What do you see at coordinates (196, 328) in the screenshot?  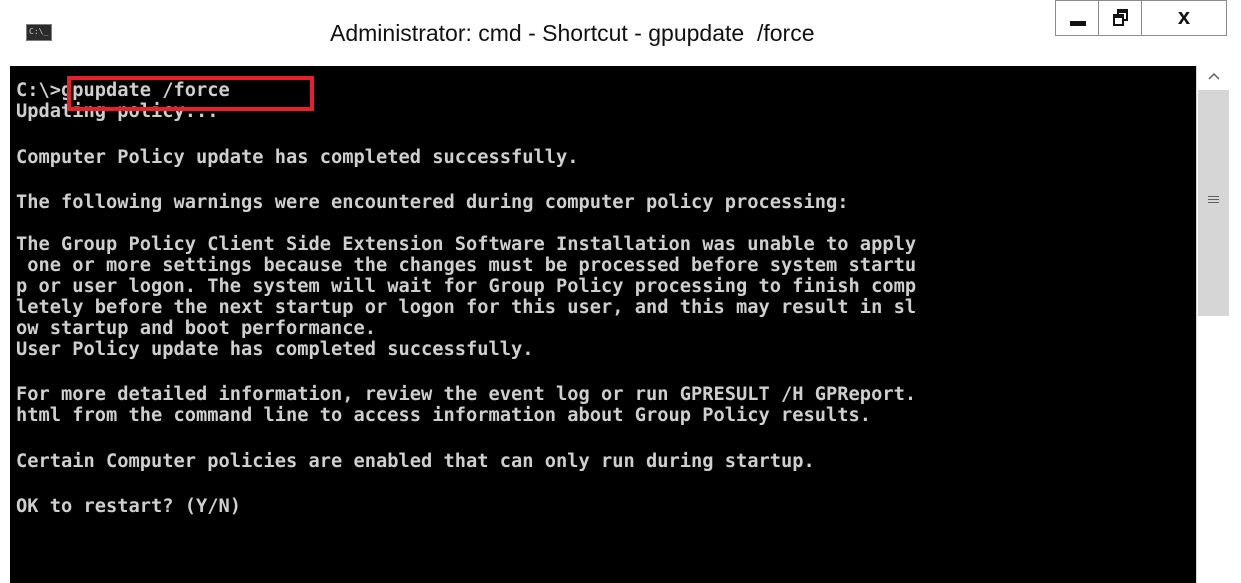 I see `console-line: ow startup and boot performance.` at bounding box center [196, 328].